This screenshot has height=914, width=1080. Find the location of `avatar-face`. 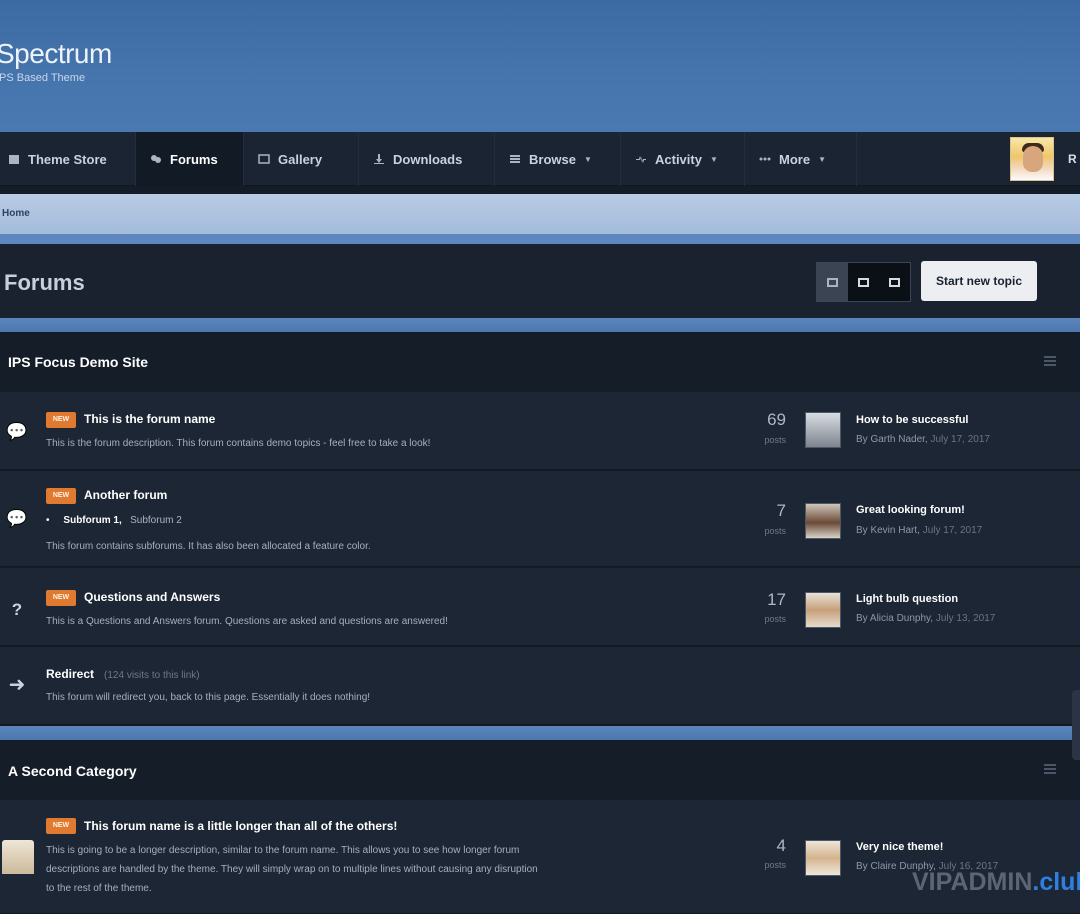

avatar-face is located at coordinates (1033, 159).